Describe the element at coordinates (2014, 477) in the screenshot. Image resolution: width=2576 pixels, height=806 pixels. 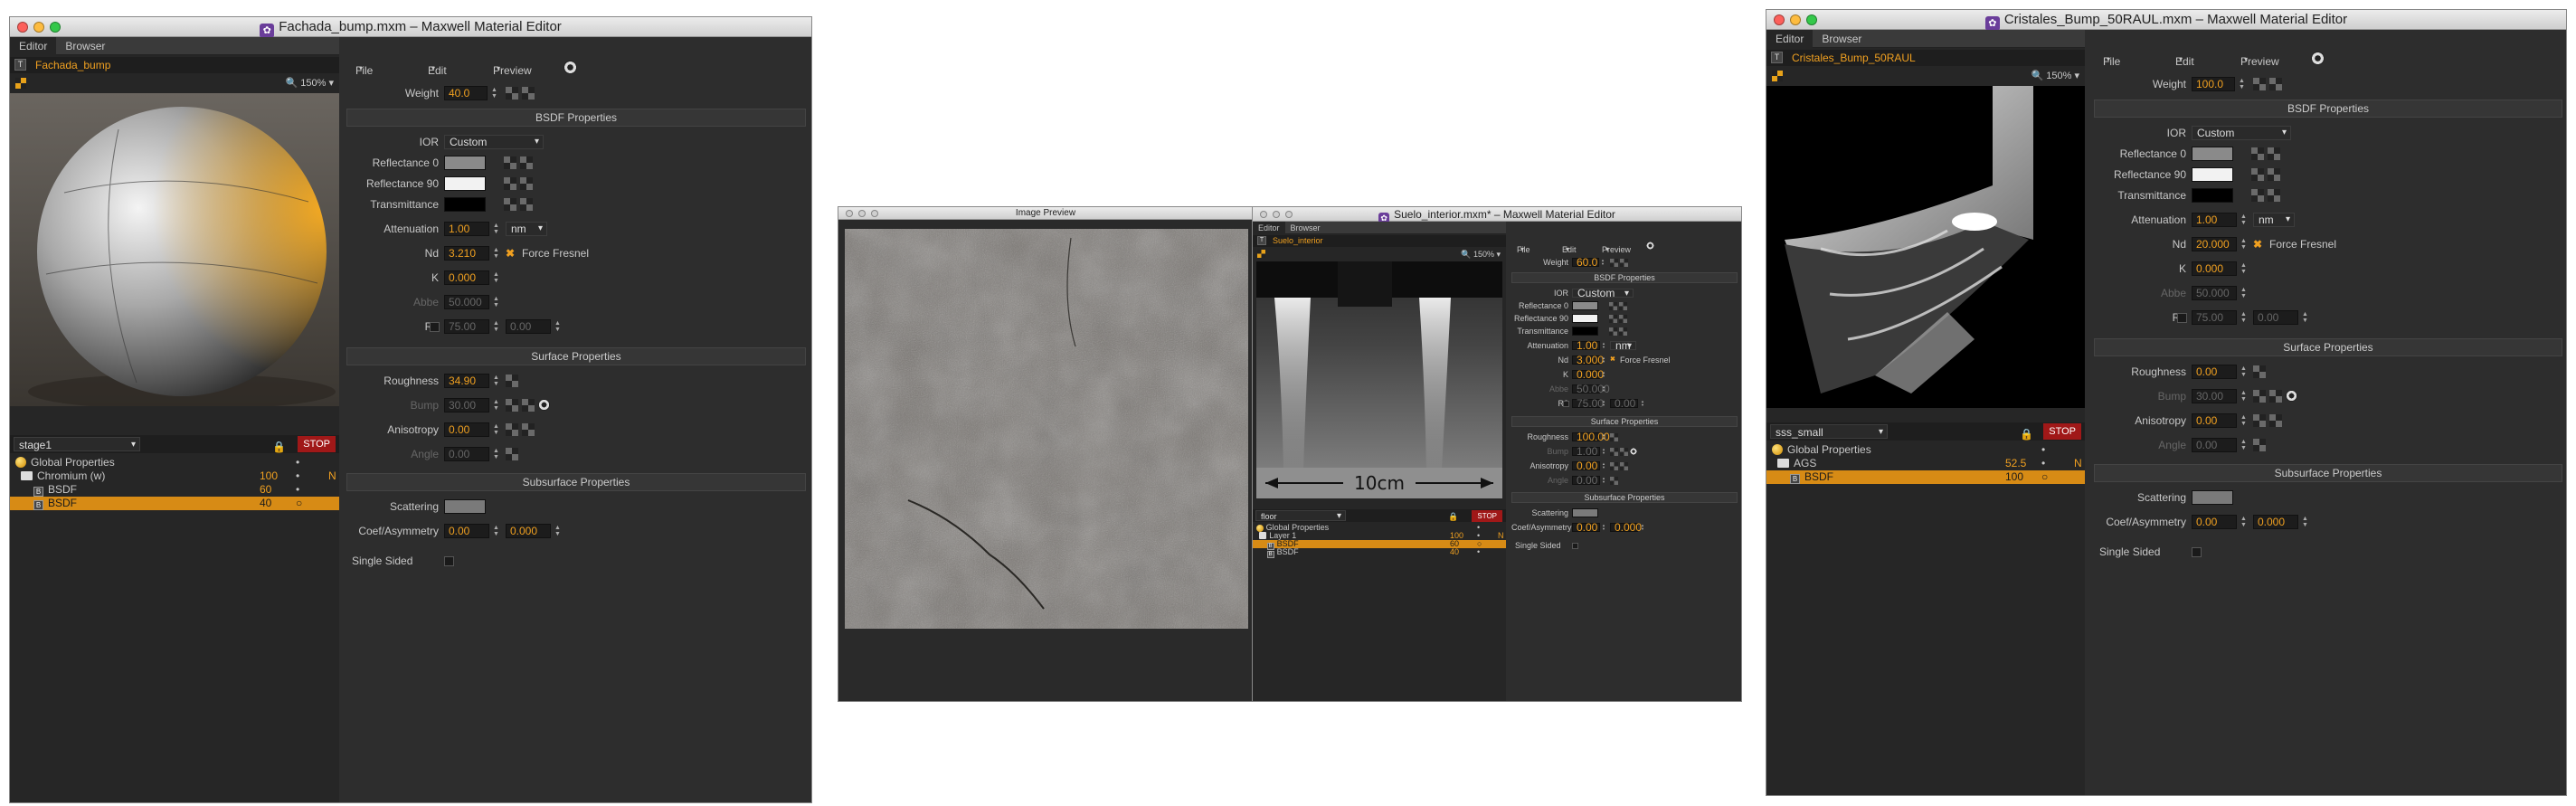
I see `layer-weight: 100` at that location.